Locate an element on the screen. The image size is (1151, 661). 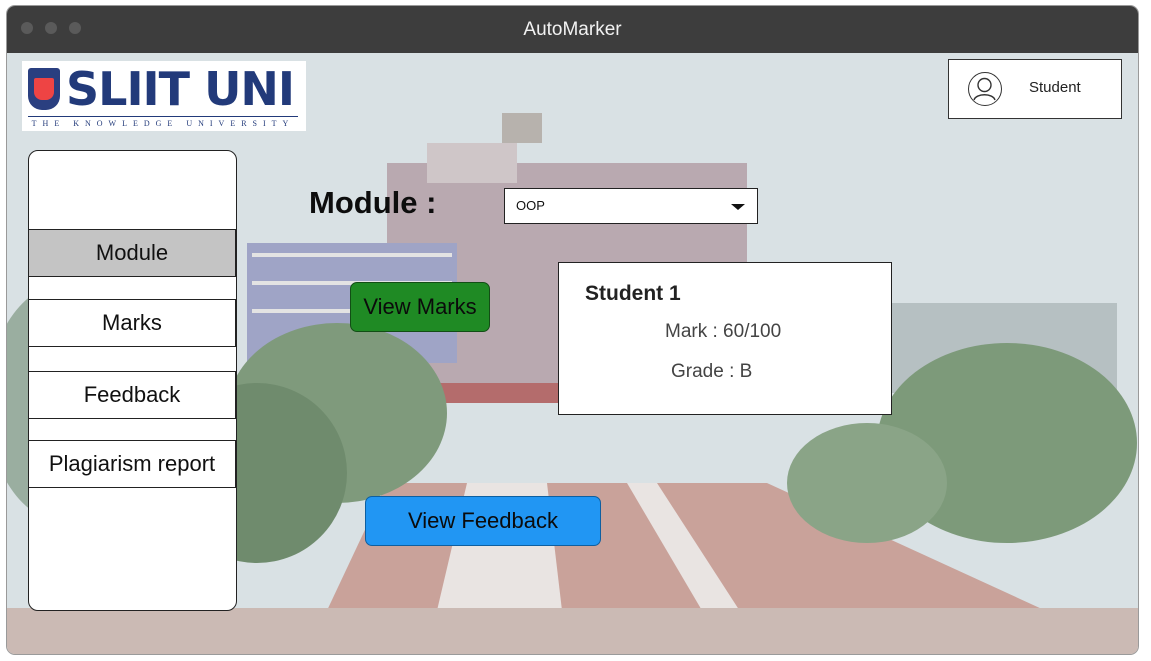
view-marks-button: View Marks is located at coordinates (420, 307).